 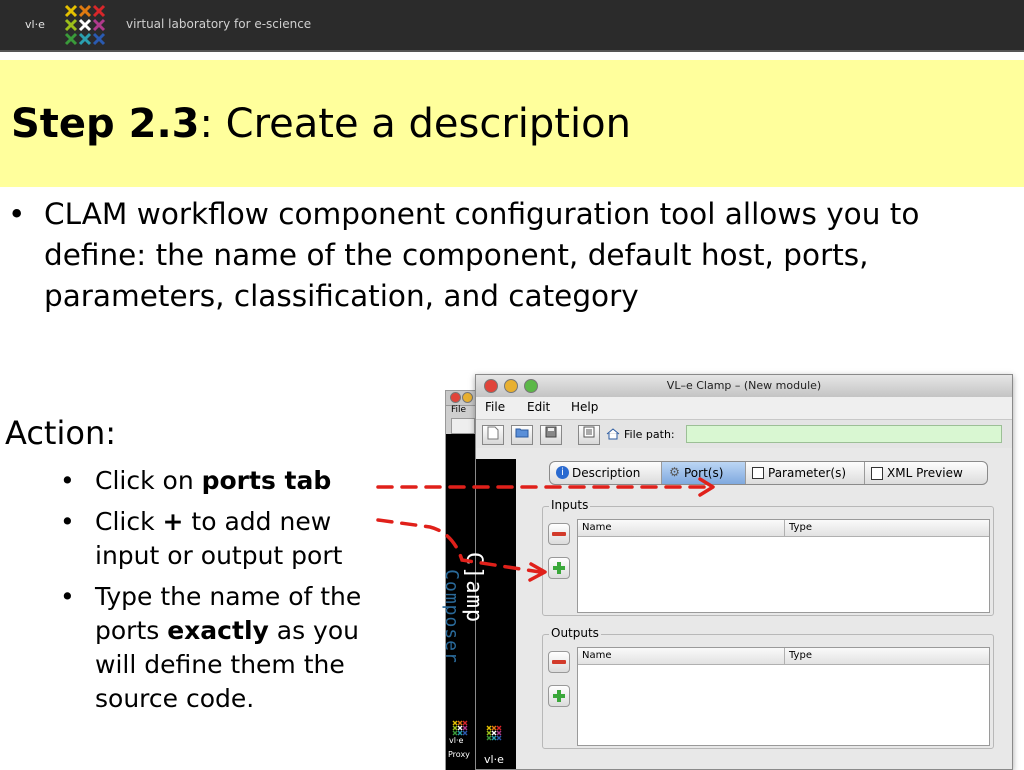 I want to click on info-icon: i, so click(x=562, y=472).